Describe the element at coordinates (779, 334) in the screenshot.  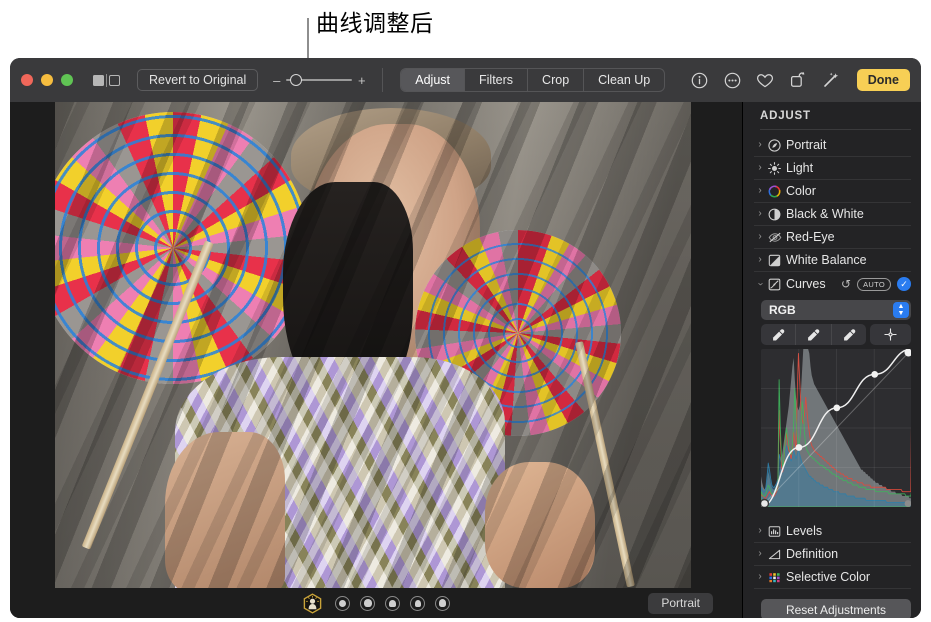
I see `black-point-eyedropper-icon` at that location.